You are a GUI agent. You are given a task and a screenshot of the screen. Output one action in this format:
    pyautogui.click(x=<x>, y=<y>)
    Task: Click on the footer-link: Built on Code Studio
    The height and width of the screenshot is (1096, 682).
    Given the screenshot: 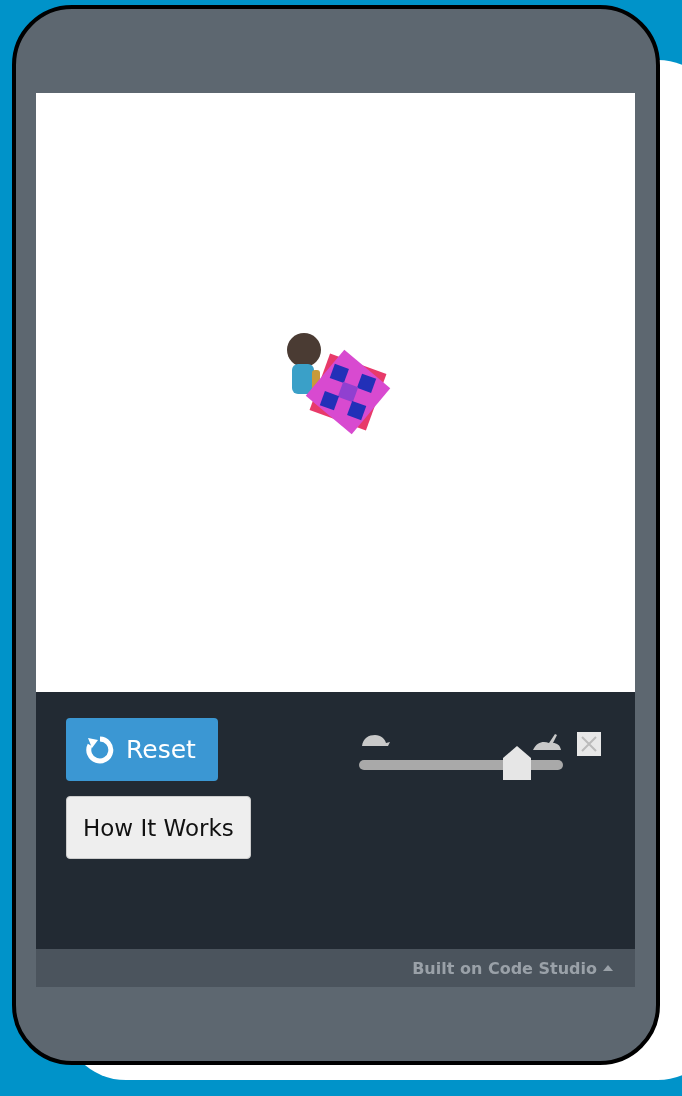 What is the action you would take?
    pyautogui.click(x=504, y=968)
    